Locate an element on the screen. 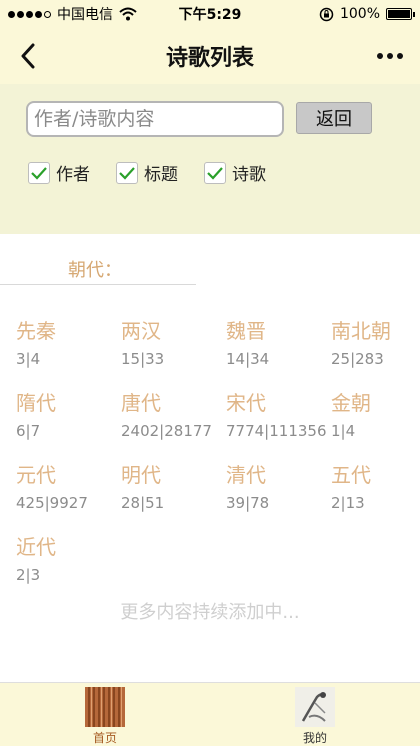  more-options-button is located at coordinates (390, 56).